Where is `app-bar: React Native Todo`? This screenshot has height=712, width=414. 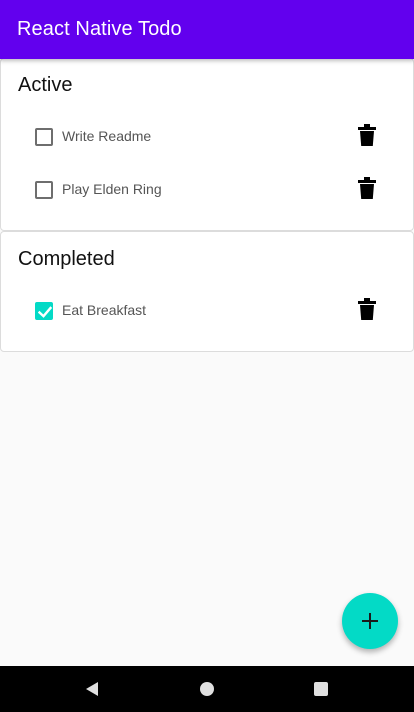 app-bar: React Native Todo is located at coordinates (207, 29).